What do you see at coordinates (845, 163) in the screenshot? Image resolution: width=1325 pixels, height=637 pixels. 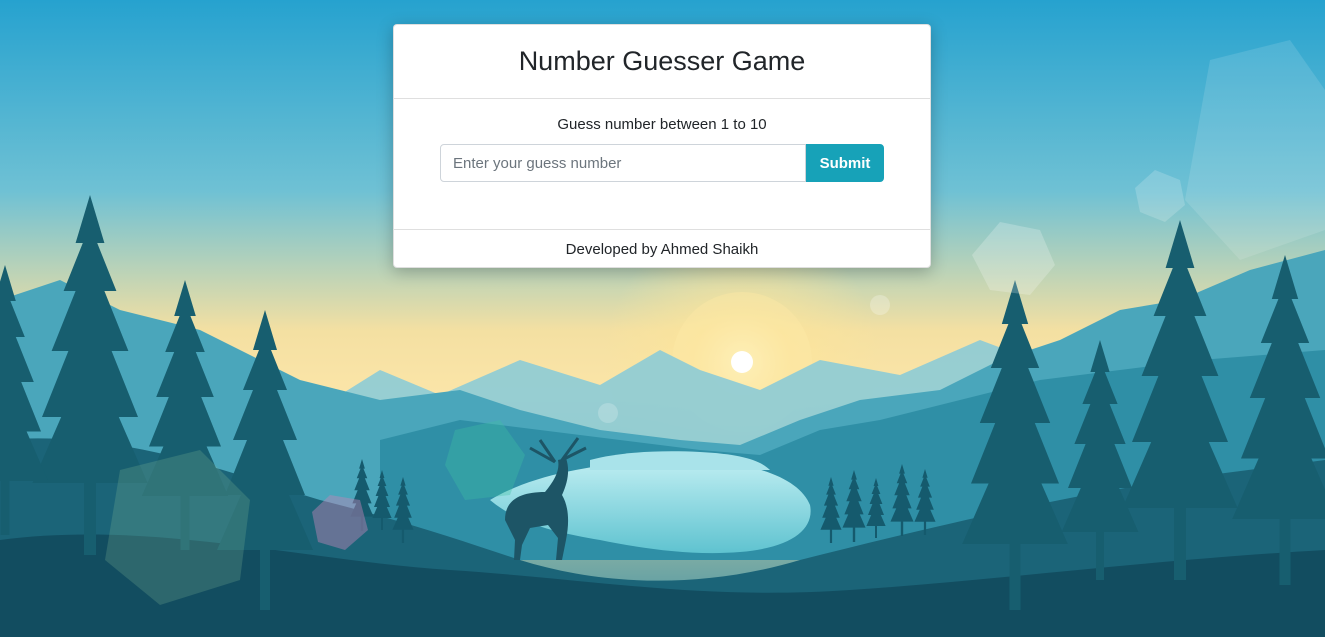 I see `submit-button: Submit` at bounding box center [845, 163].